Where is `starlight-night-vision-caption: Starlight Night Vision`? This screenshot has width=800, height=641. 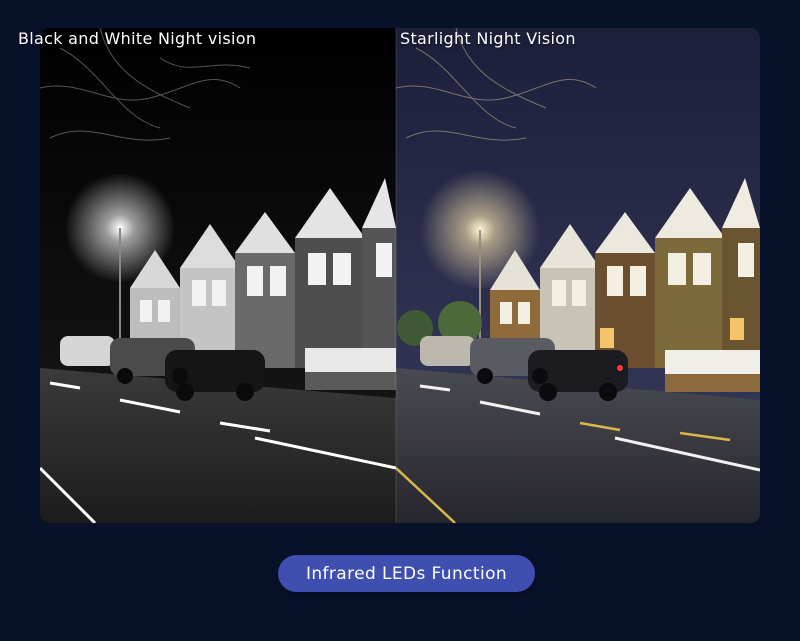 starlight-night-vision-caption: Starlight Night Vision is located at coordinates (488, 38).